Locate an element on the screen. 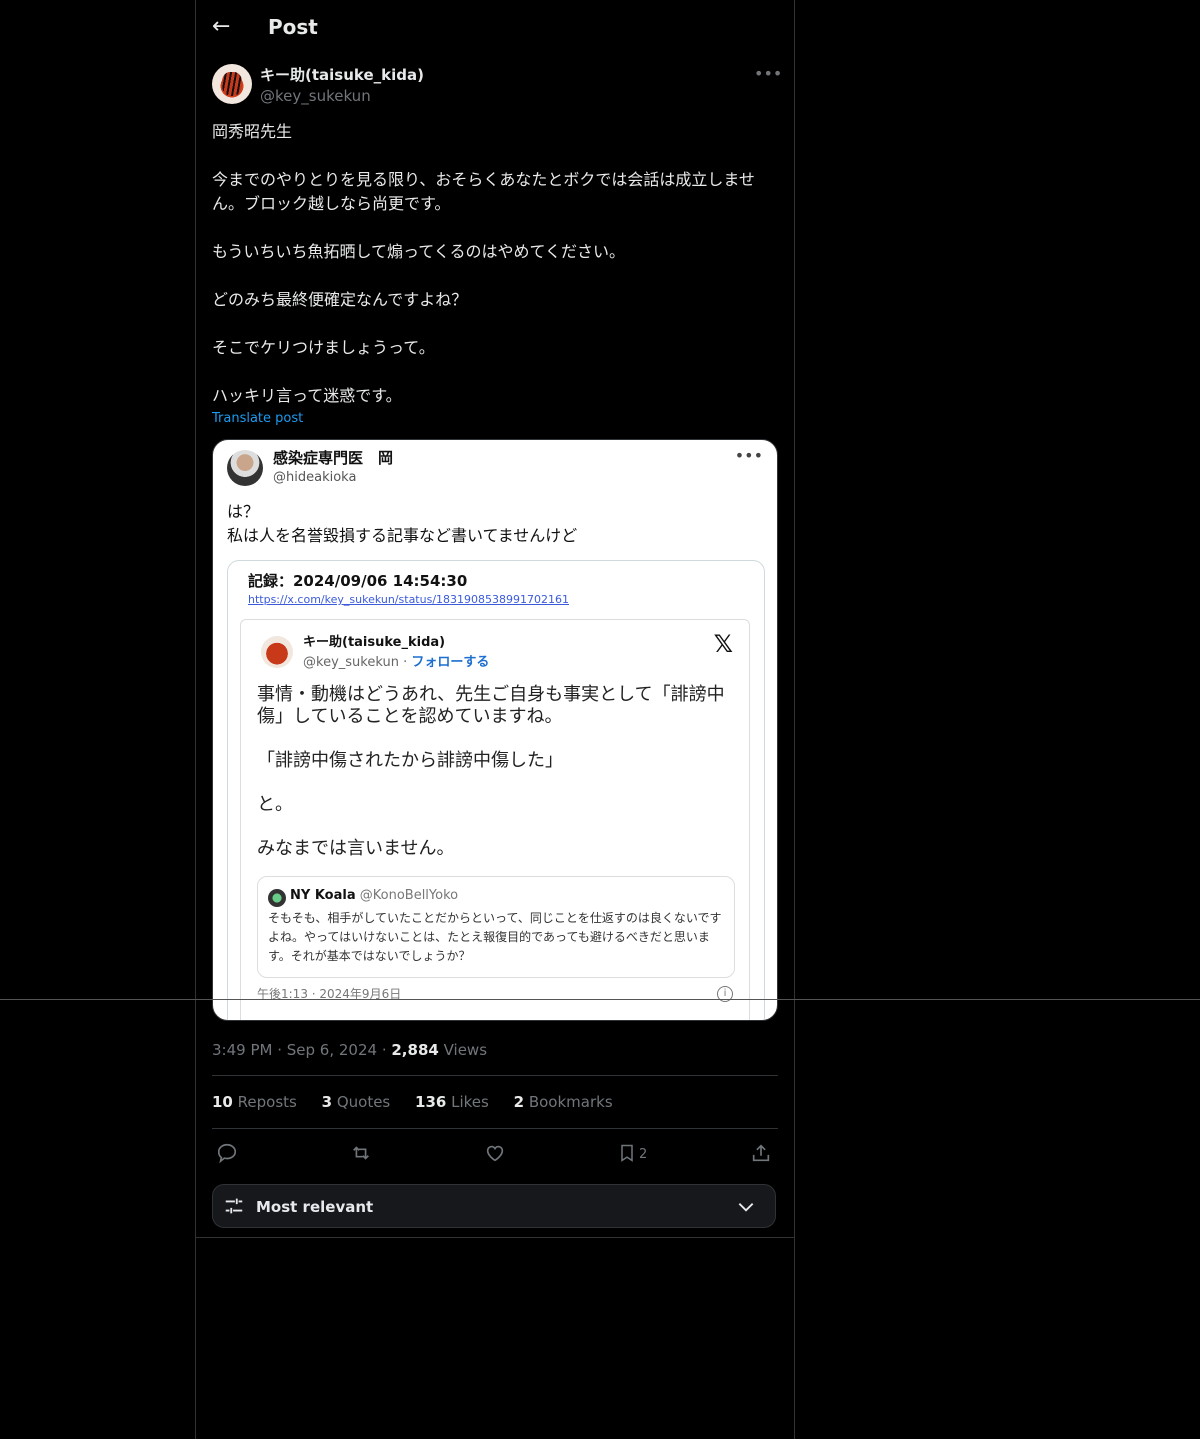 Image resolution: width=1200 pixels, height=1439 pixels. x-logo-icon: 𝕏 is located at coordinates (723, 644).